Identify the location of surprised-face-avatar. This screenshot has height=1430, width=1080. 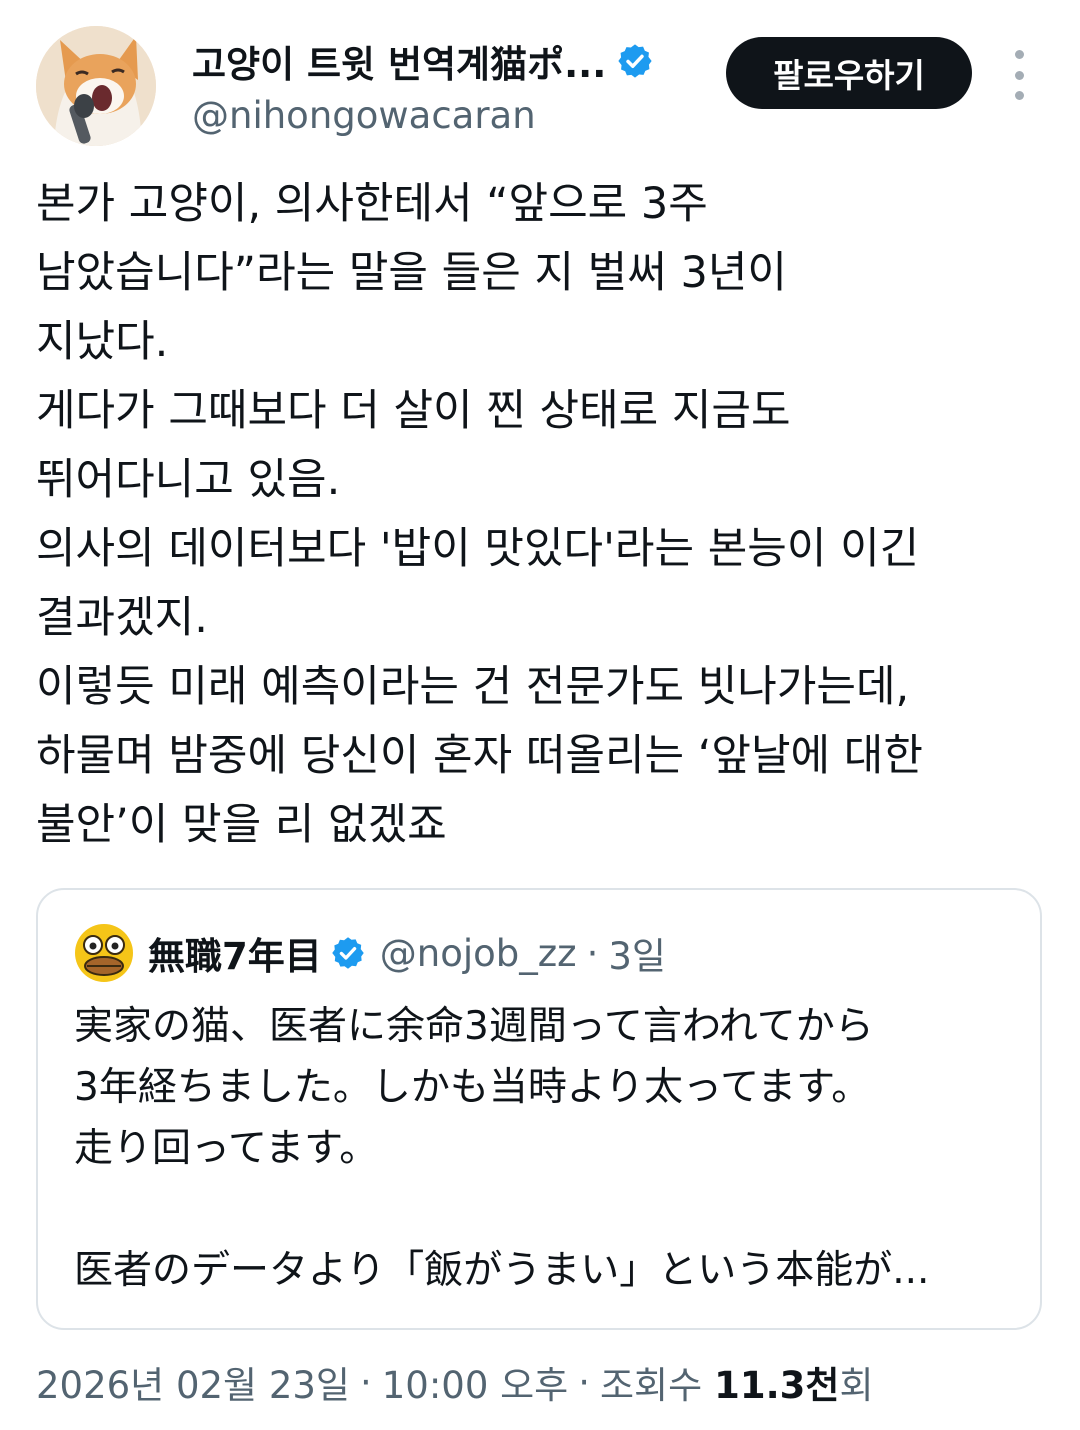
(104, 953).